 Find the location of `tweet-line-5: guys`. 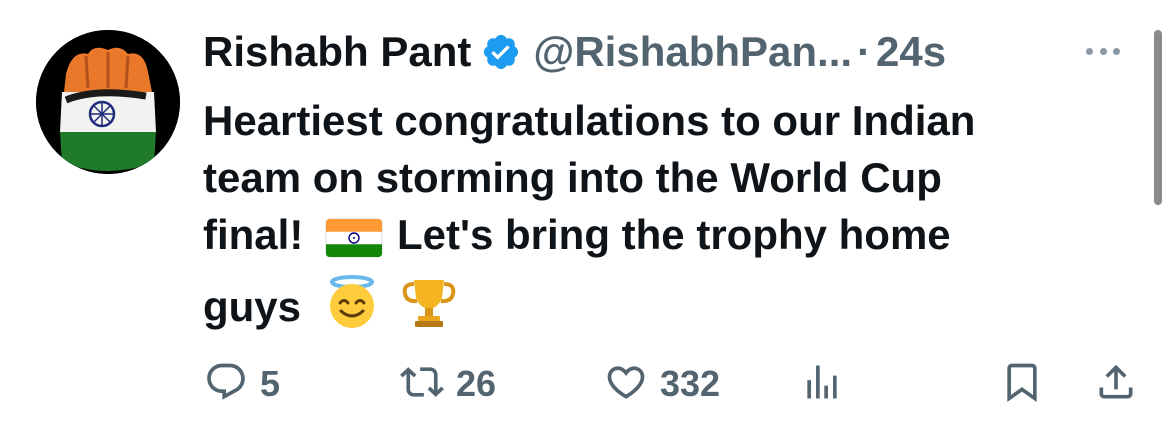

tweet-line-5: guys is located at coordinates (665, 308).